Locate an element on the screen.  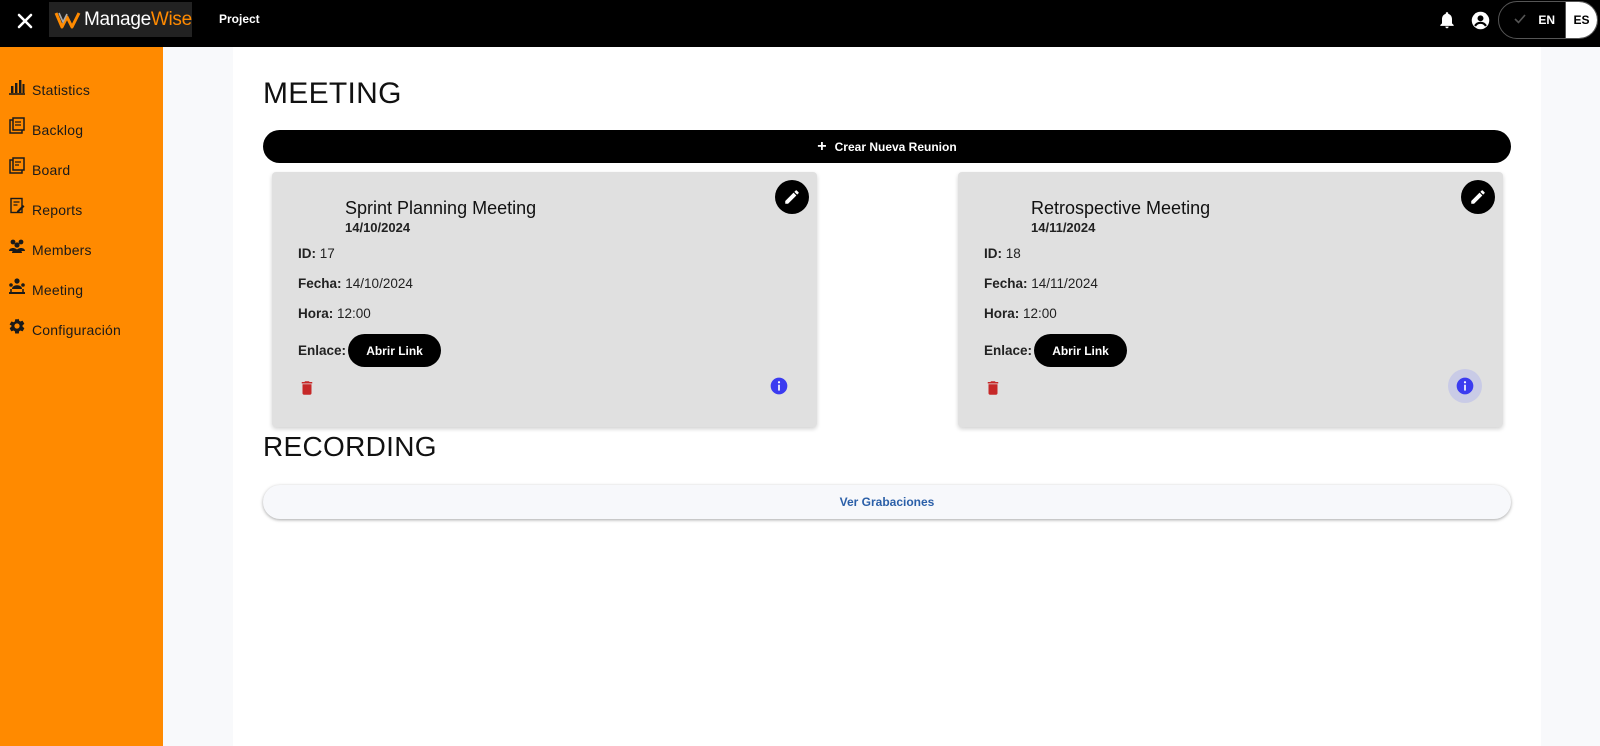
language-toggle: EN ES is located at coordinates (1548, 20).